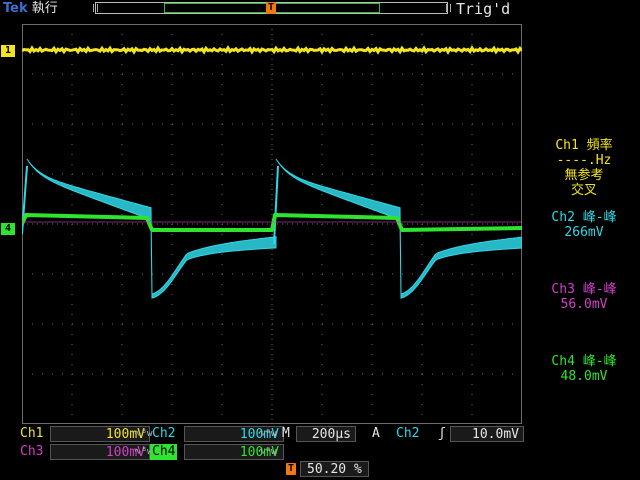 This screenshot has width=640, height=480. I want to click on measurement-title: Ch1 頻率, so click(584, 145).